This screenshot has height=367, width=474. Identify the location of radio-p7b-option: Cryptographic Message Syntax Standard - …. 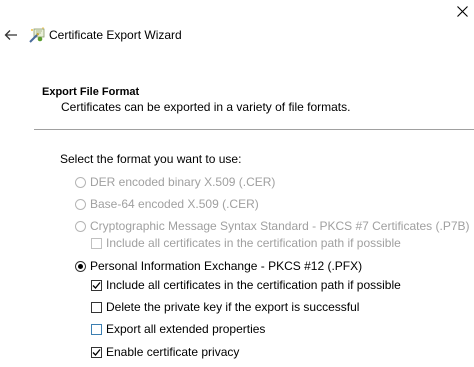
(272, 226).